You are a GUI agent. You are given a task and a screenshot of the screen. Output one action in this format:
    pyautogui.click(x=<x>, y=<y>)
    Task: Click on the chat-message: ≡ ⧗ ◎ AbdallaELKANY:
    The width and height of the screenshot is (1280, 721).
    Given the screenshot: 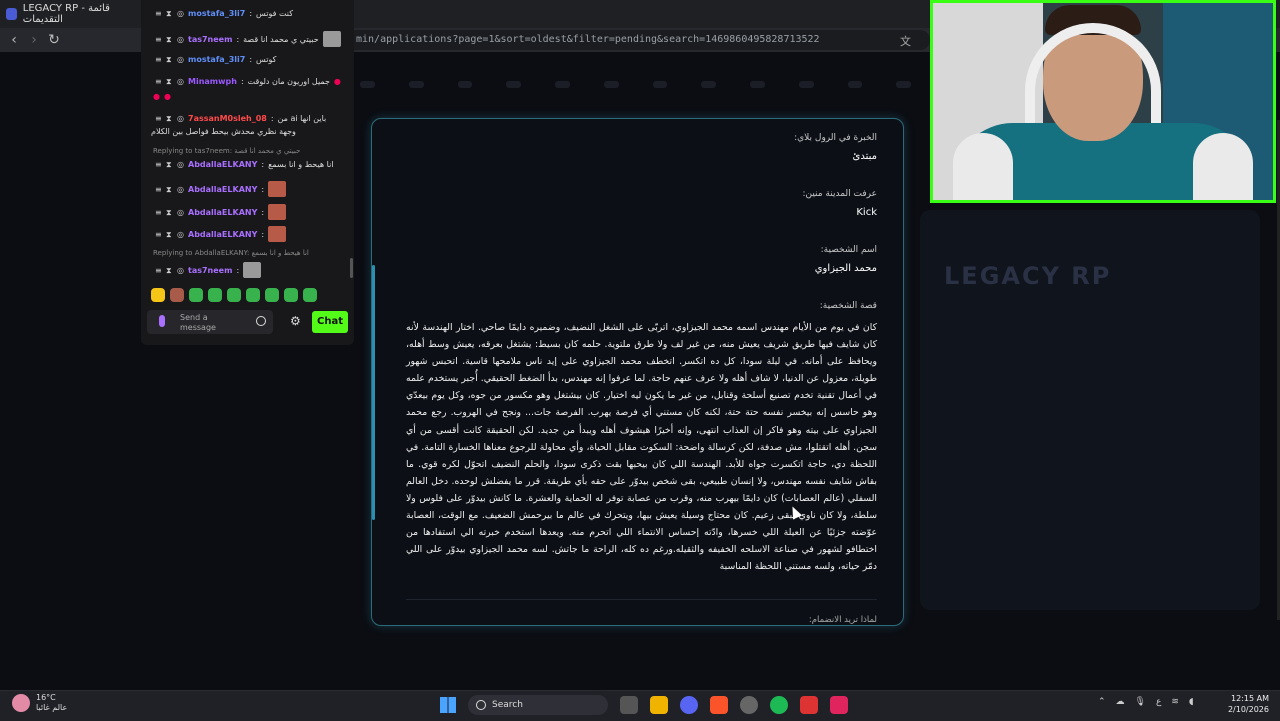 What is the action you would take?
    pyautogui.click(x=221, y=234)
    